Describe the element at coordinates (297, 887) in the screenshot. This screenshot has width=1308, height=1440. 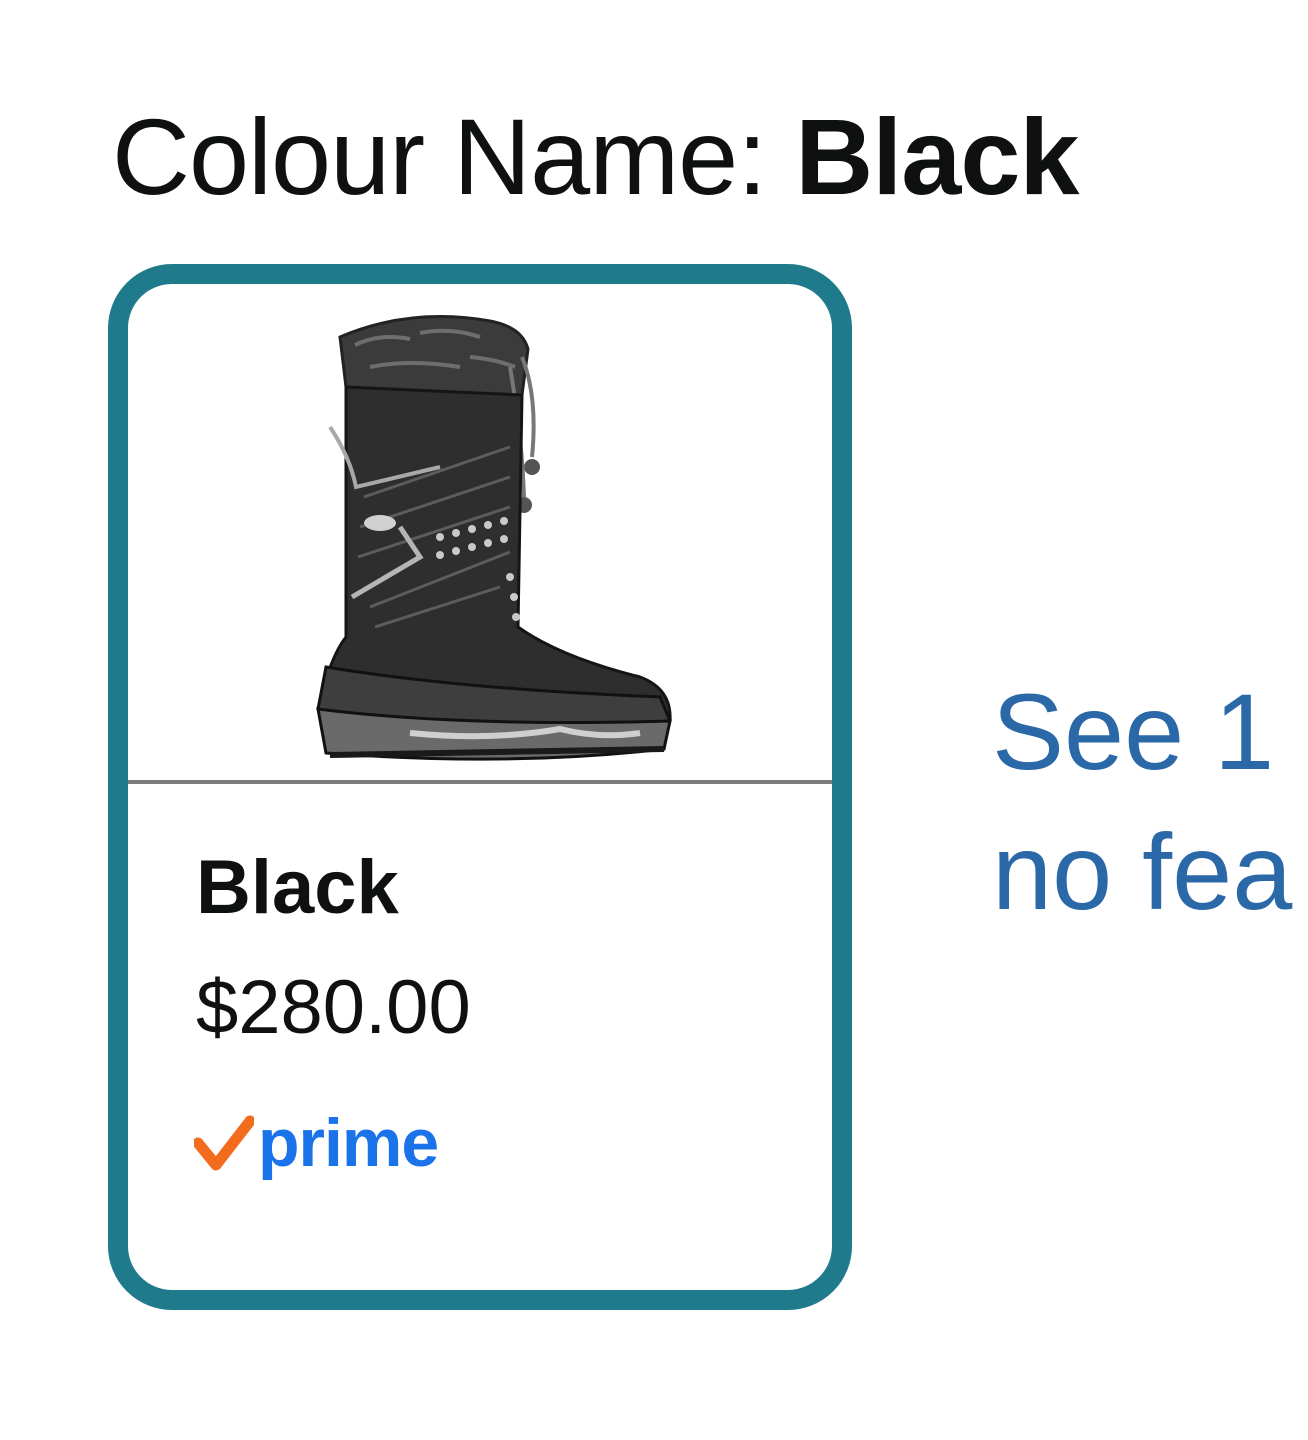
I see `swatch-name: Black` at that location.